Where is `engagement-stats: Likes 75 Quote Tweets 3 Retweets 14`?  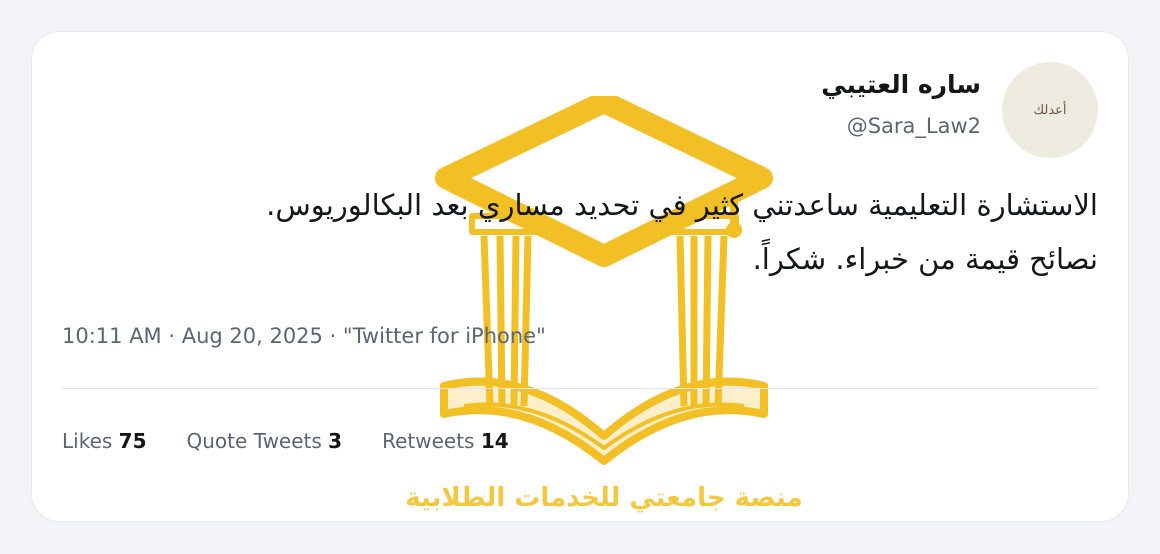
engagement-stats: Likes 75 Quote Tweets 3 Retweets 14 is located at coordinates (285, 441).